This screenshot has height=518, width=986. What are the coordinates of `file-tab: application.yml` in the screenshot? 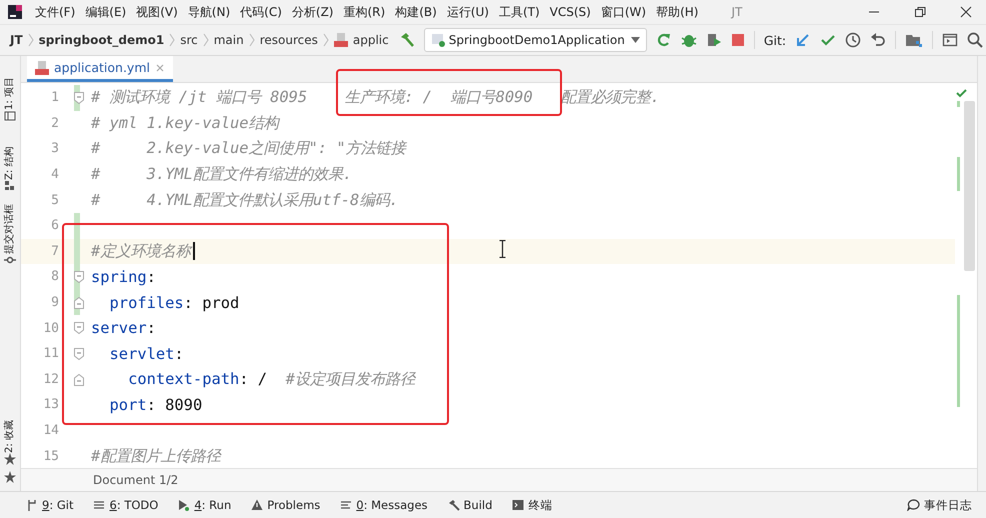 It's located at (100, 69).